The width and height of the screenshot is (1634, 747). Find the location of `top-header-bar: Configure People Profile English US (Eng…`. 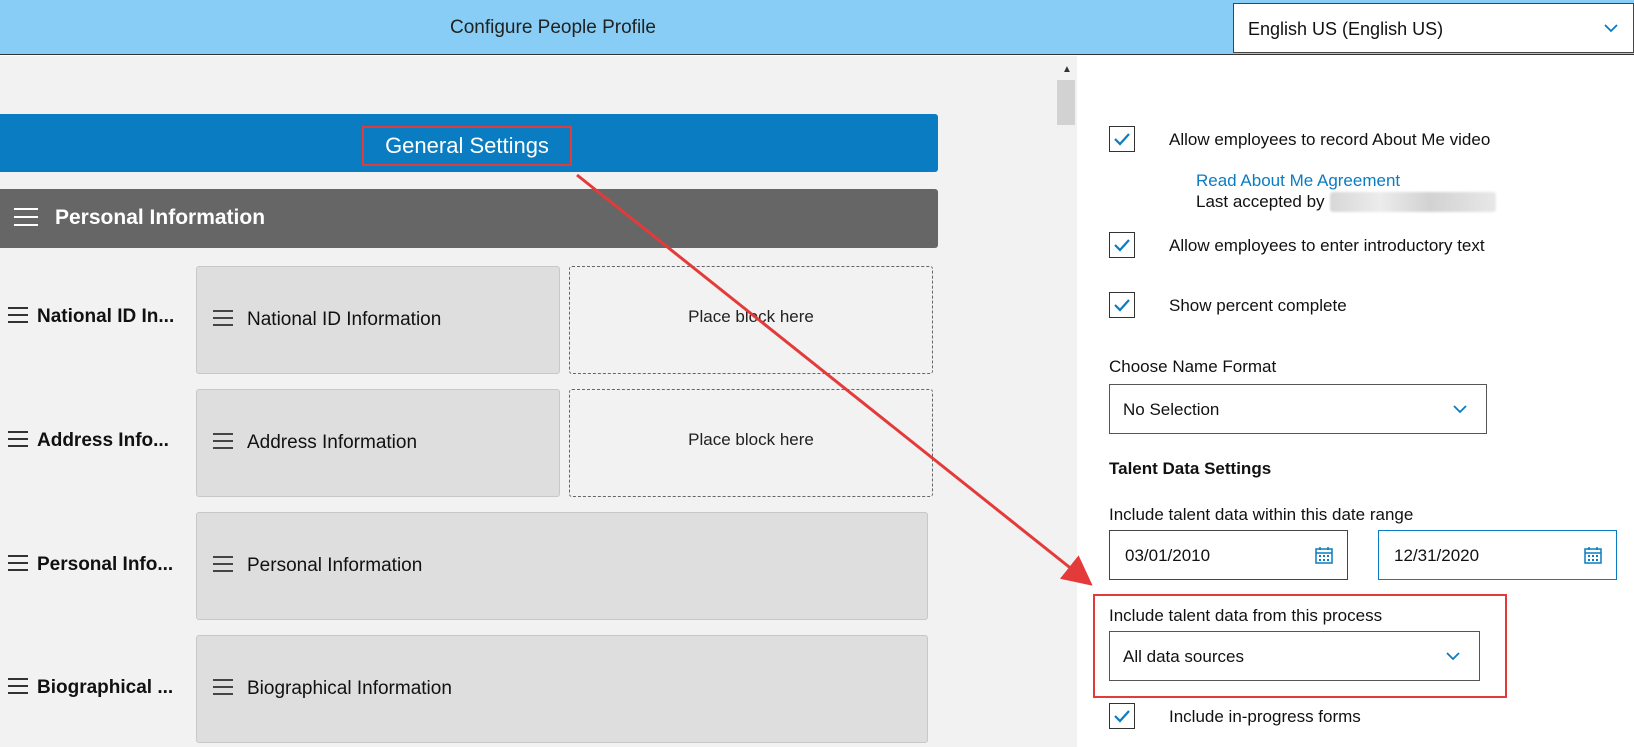

top-header-bar: Configure People Profile English US (Eng… is located at coordinates (817, 27).